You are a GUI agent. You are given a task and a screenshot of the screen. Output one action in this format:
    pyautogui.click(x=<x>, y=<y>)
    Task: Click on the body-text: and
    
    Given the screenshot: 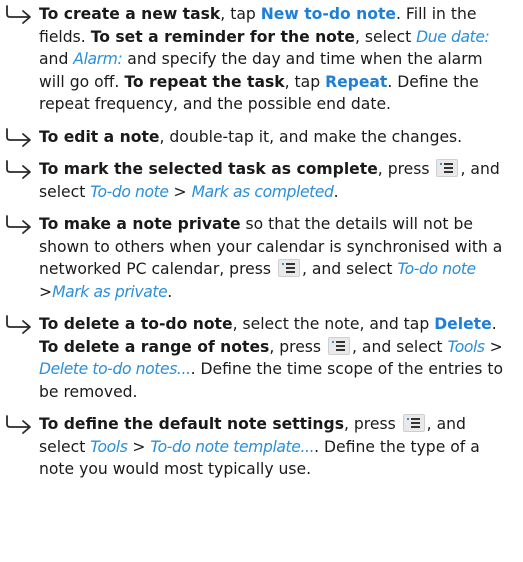 What is the action you would take?
    pyautogui.click(x=56, y=59)
    